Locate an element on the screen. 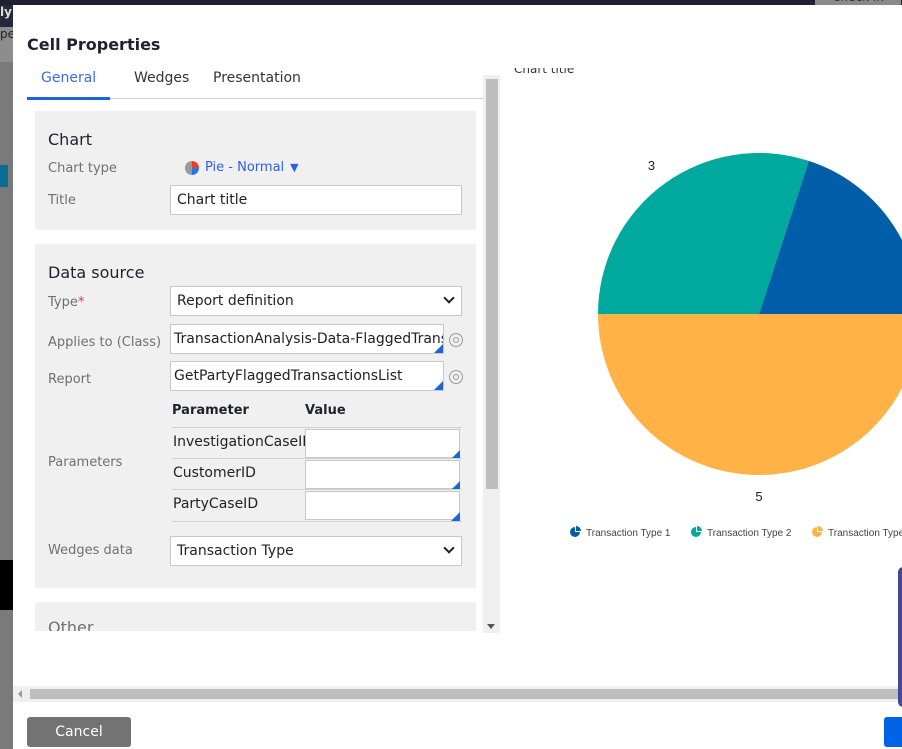  chart-type-selector: Pie - Normal ▼ is located at coordinates (242, 167).